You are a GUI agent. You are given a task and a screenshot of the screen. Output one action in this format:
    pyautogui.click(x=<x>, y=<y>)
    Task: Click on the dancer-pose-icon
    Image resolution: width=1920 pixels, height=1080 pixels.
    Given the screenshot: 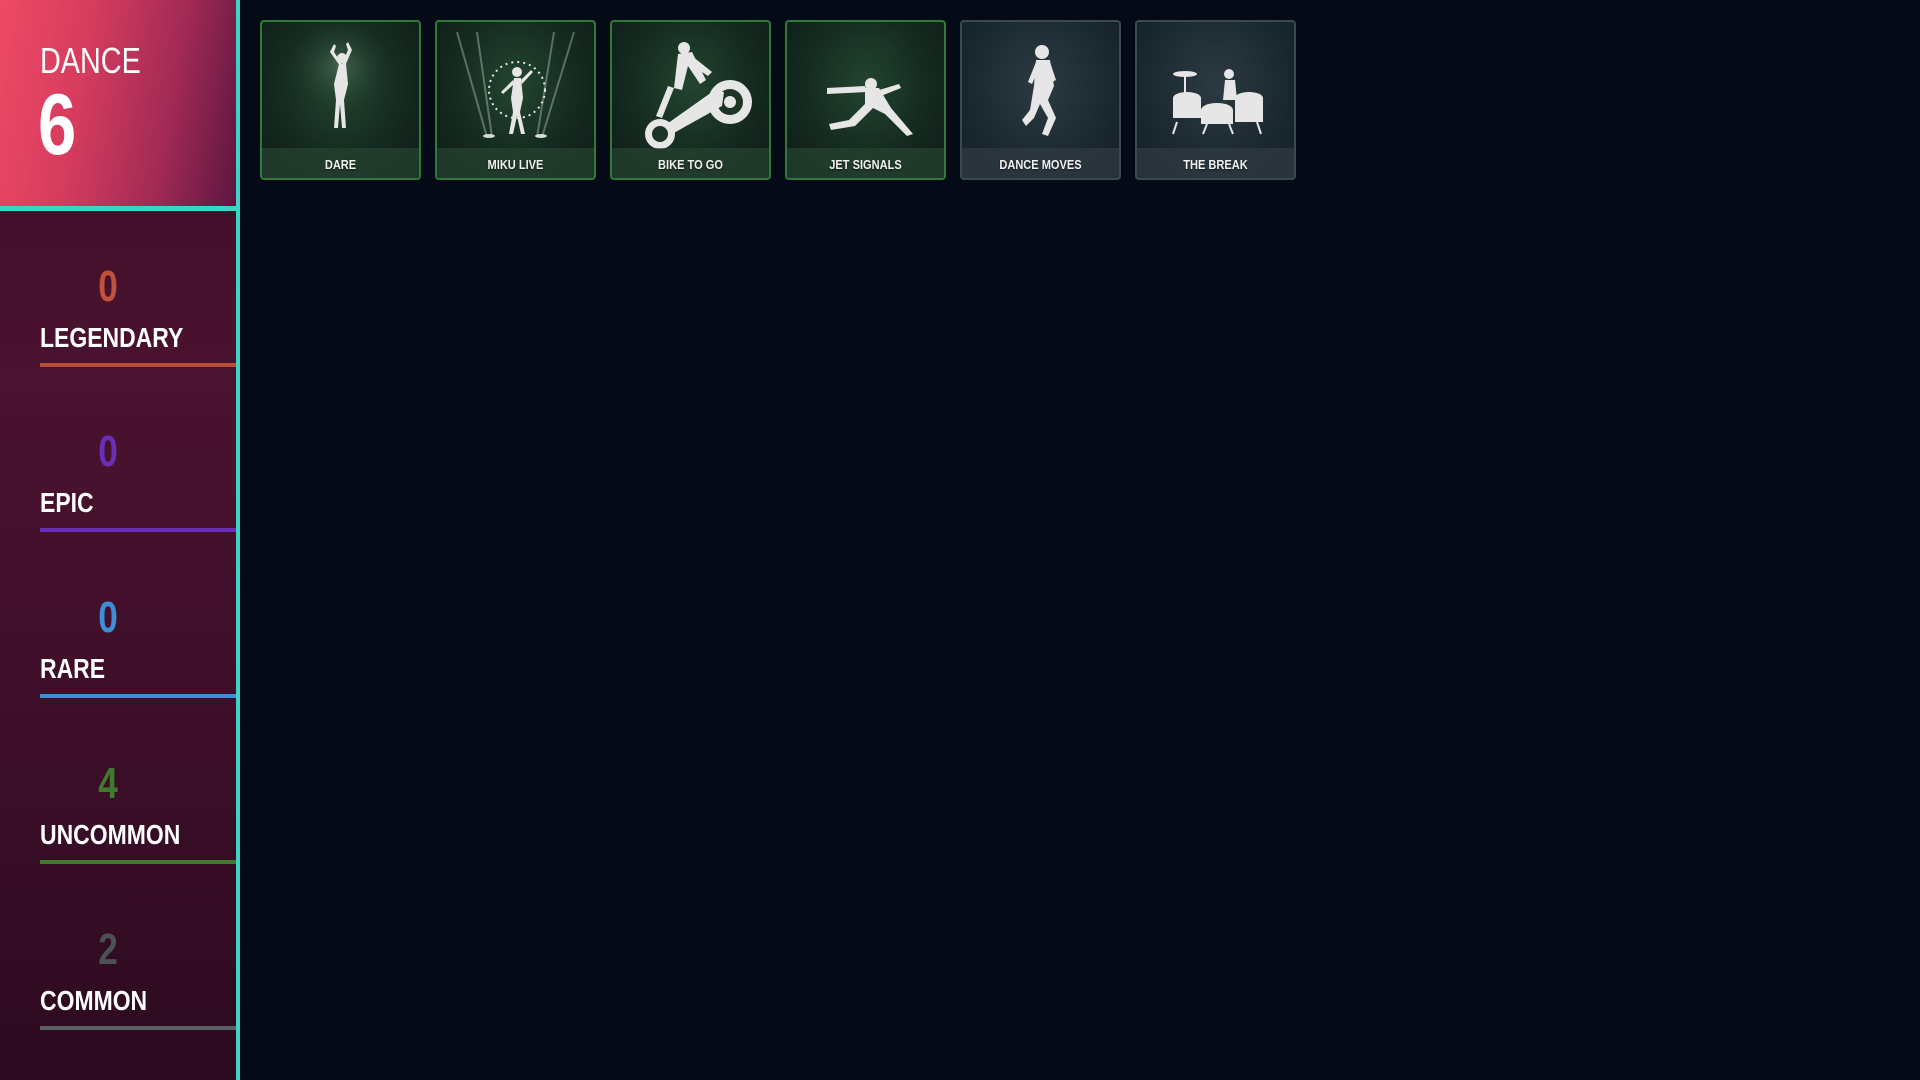 What is the action you would take?
    pyautogui.click(x=340, y=77)
    